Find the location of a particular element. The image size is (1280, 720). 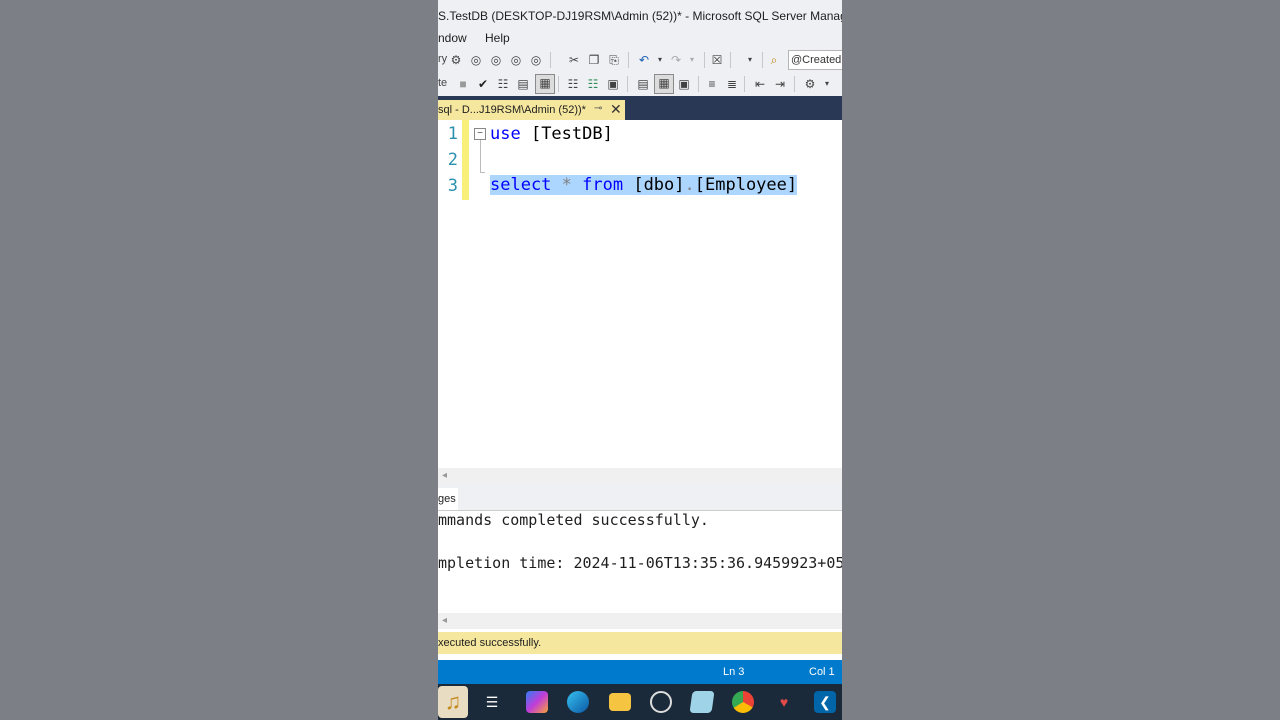

code-line-3: select * from [dbo].[Employee] is located at coordinates (644, 185).